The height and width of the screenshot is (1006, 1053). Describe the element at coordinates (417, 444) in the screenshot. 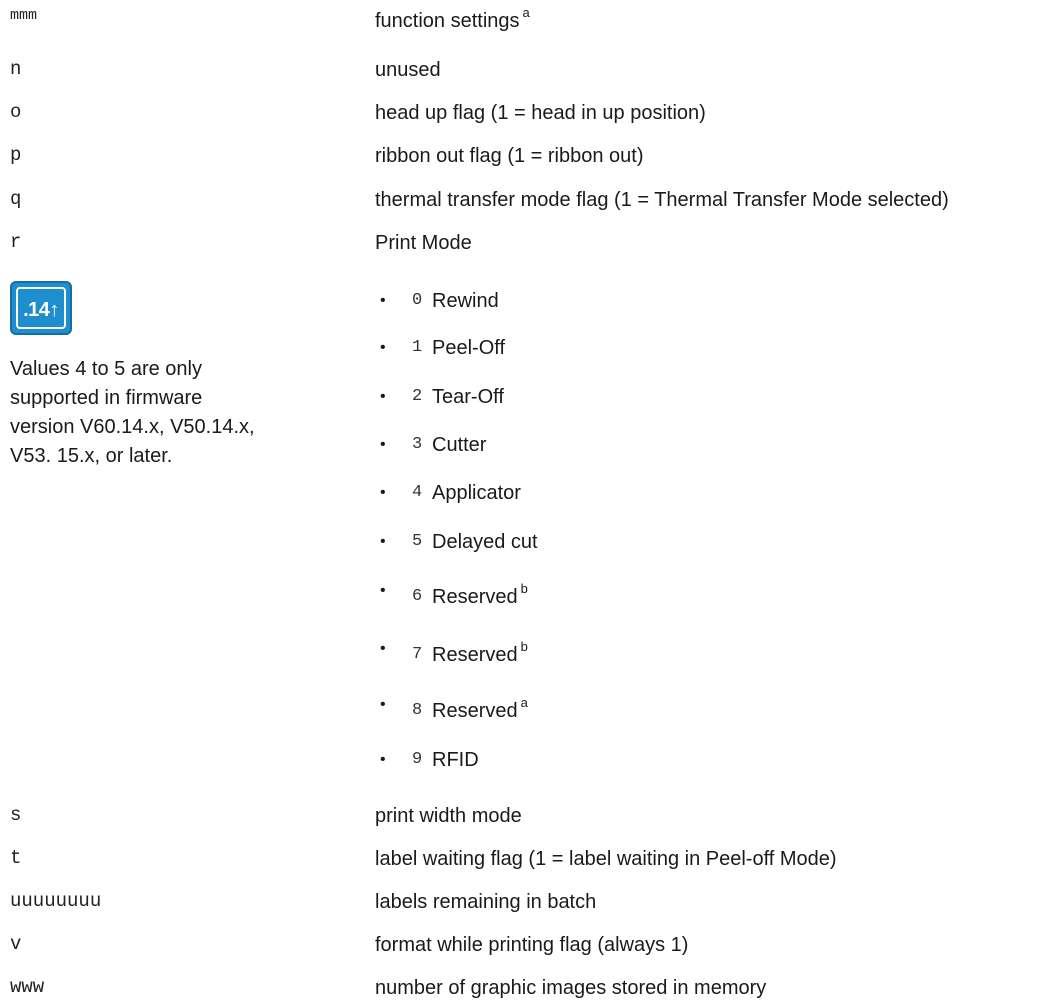

I see `print-mode-value: 3` at that location.